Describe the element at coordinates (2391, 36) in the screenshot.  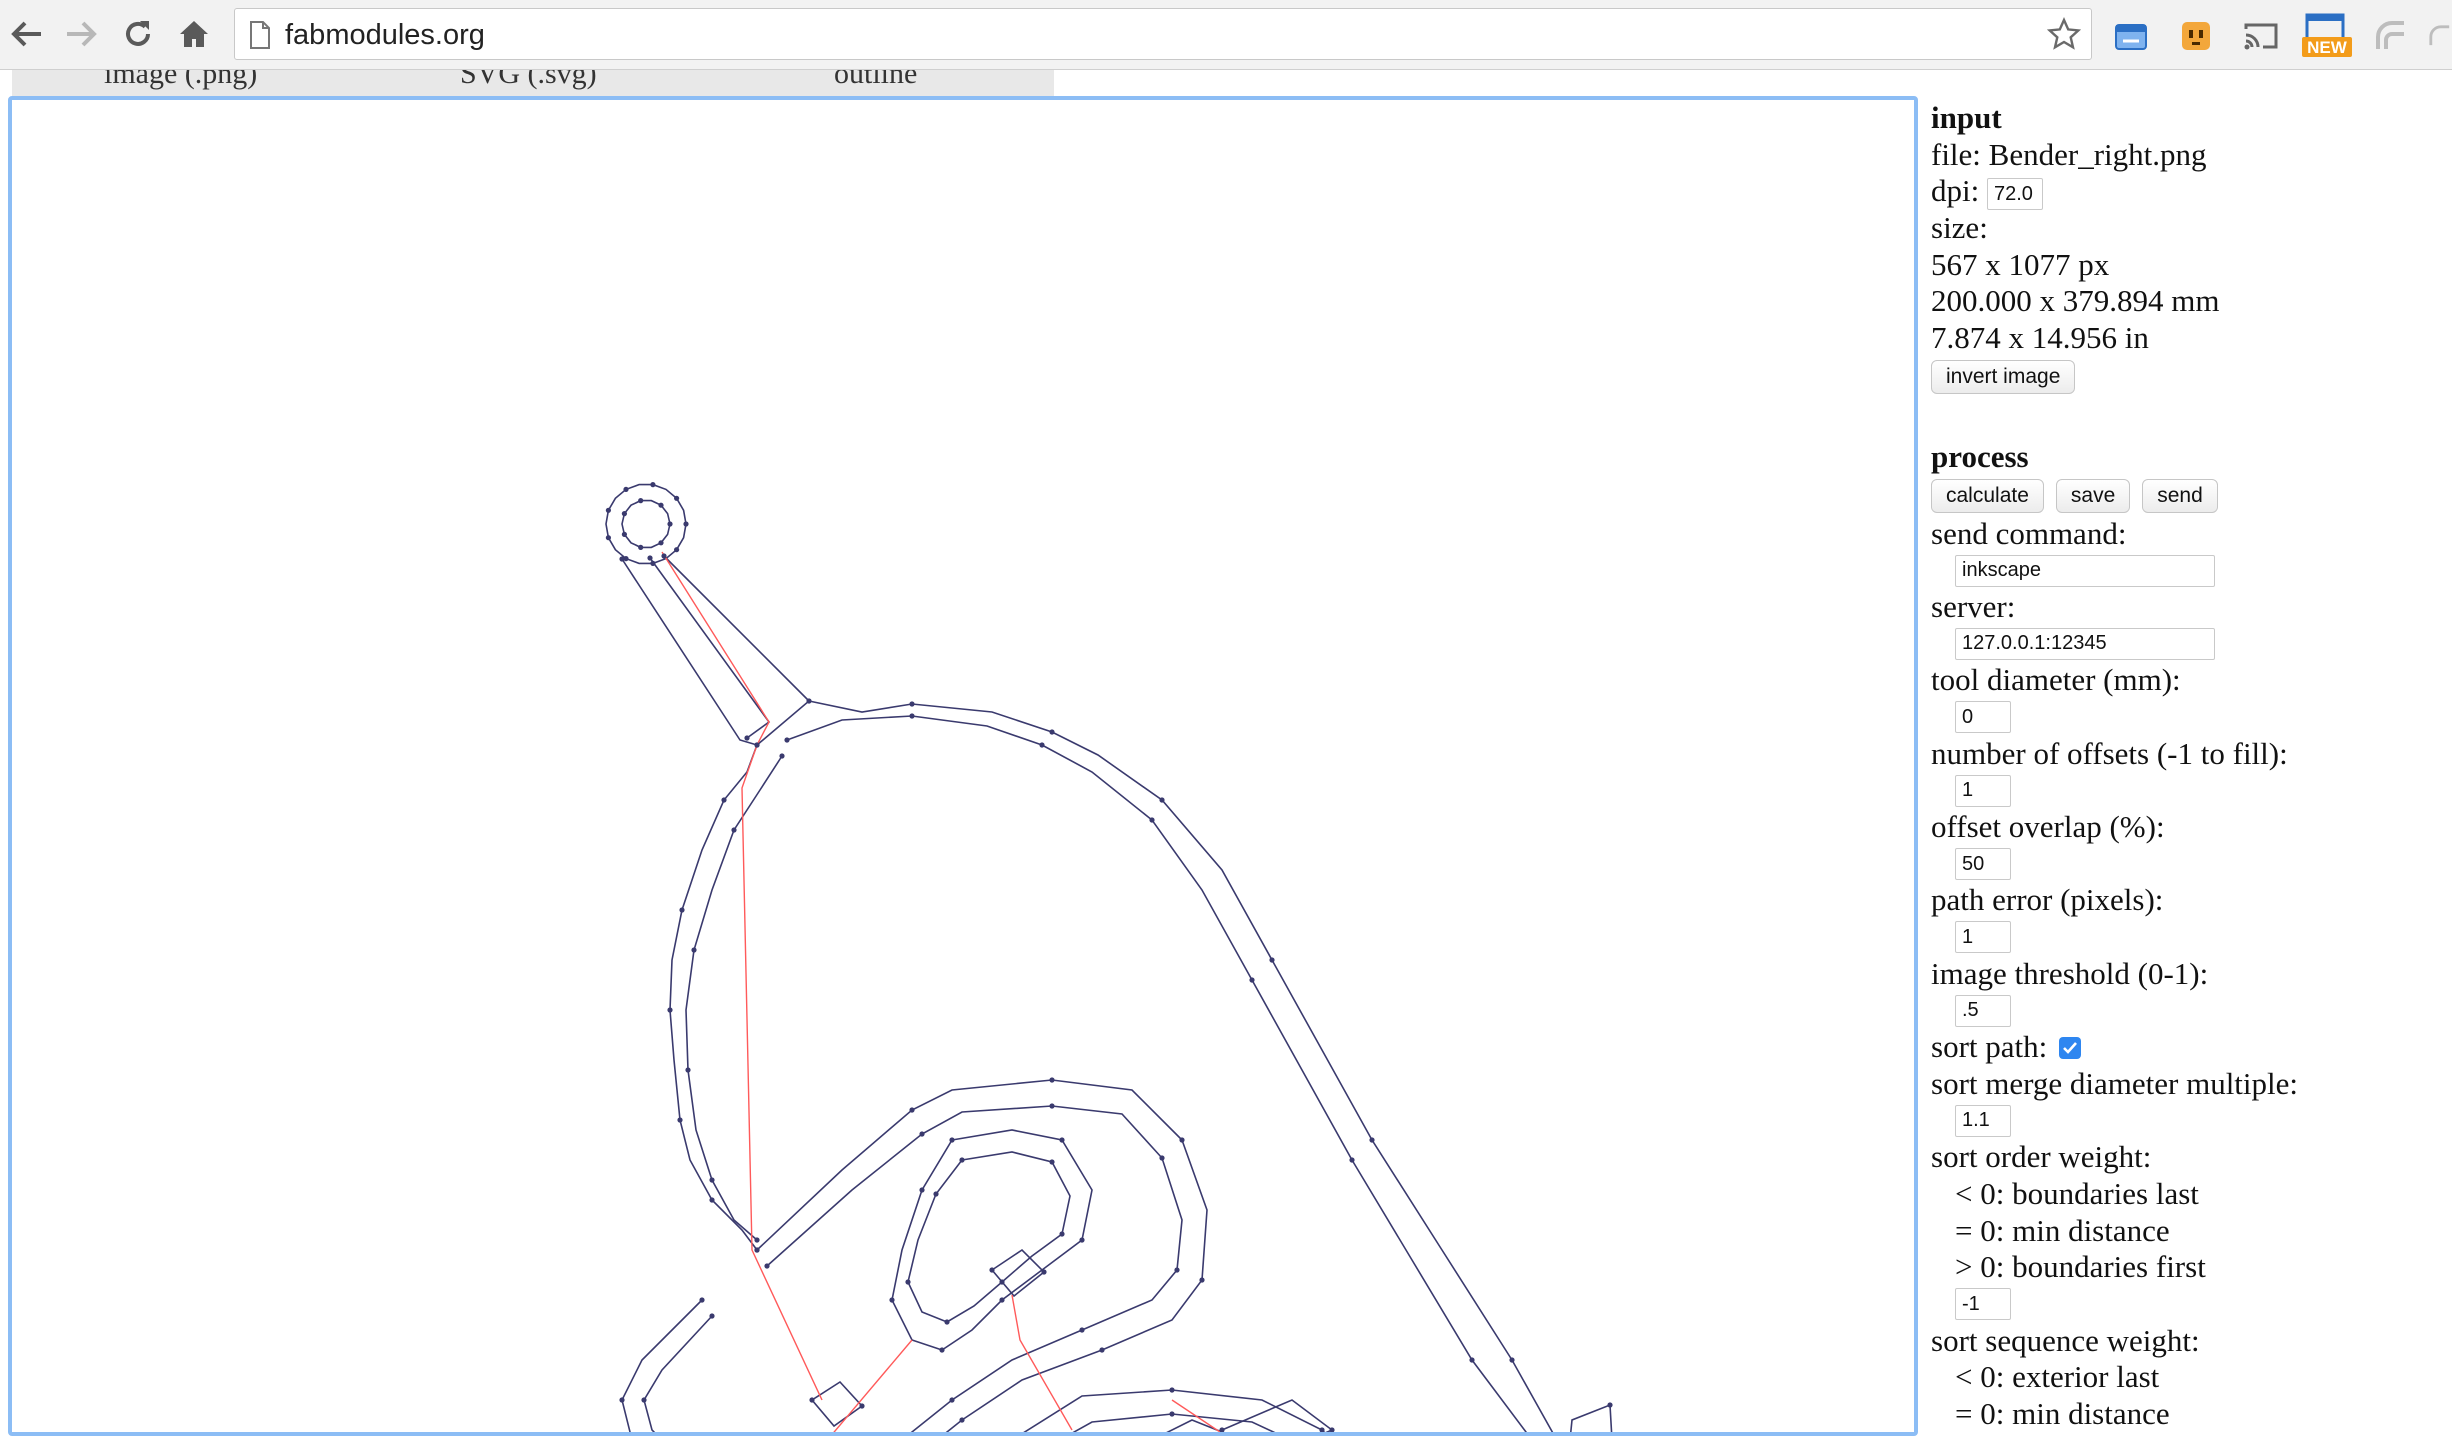
I see `extension-arc-icon` at that location.